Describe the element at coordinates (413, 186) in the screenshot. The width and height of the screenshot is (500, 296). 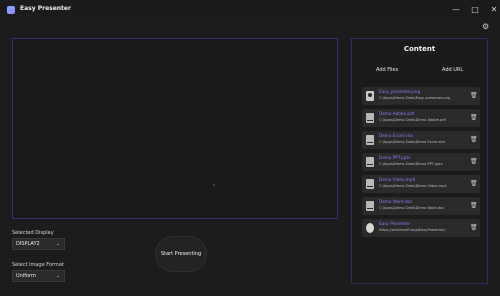
I see `file-path: C:\Apps\Demo Data\Demo Video.mp4` at that location.